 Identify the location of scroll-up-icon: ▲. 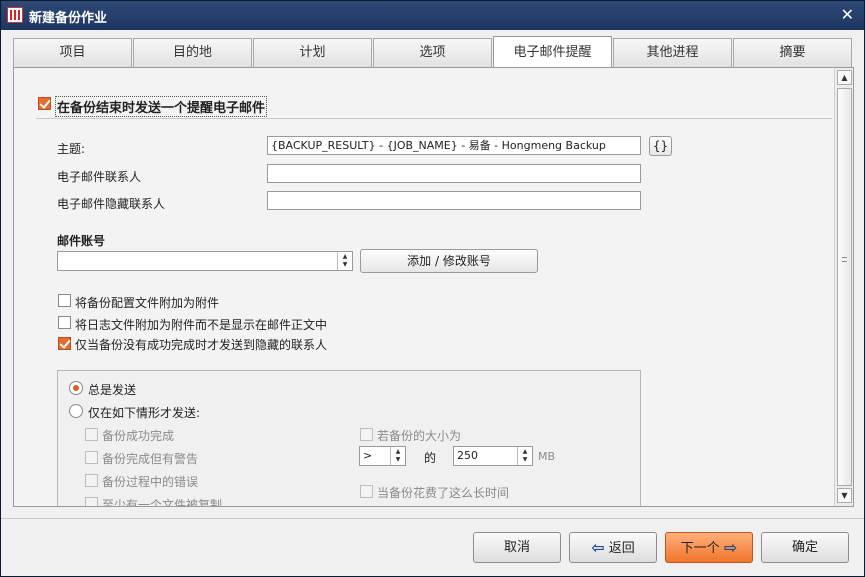
(844, 77).